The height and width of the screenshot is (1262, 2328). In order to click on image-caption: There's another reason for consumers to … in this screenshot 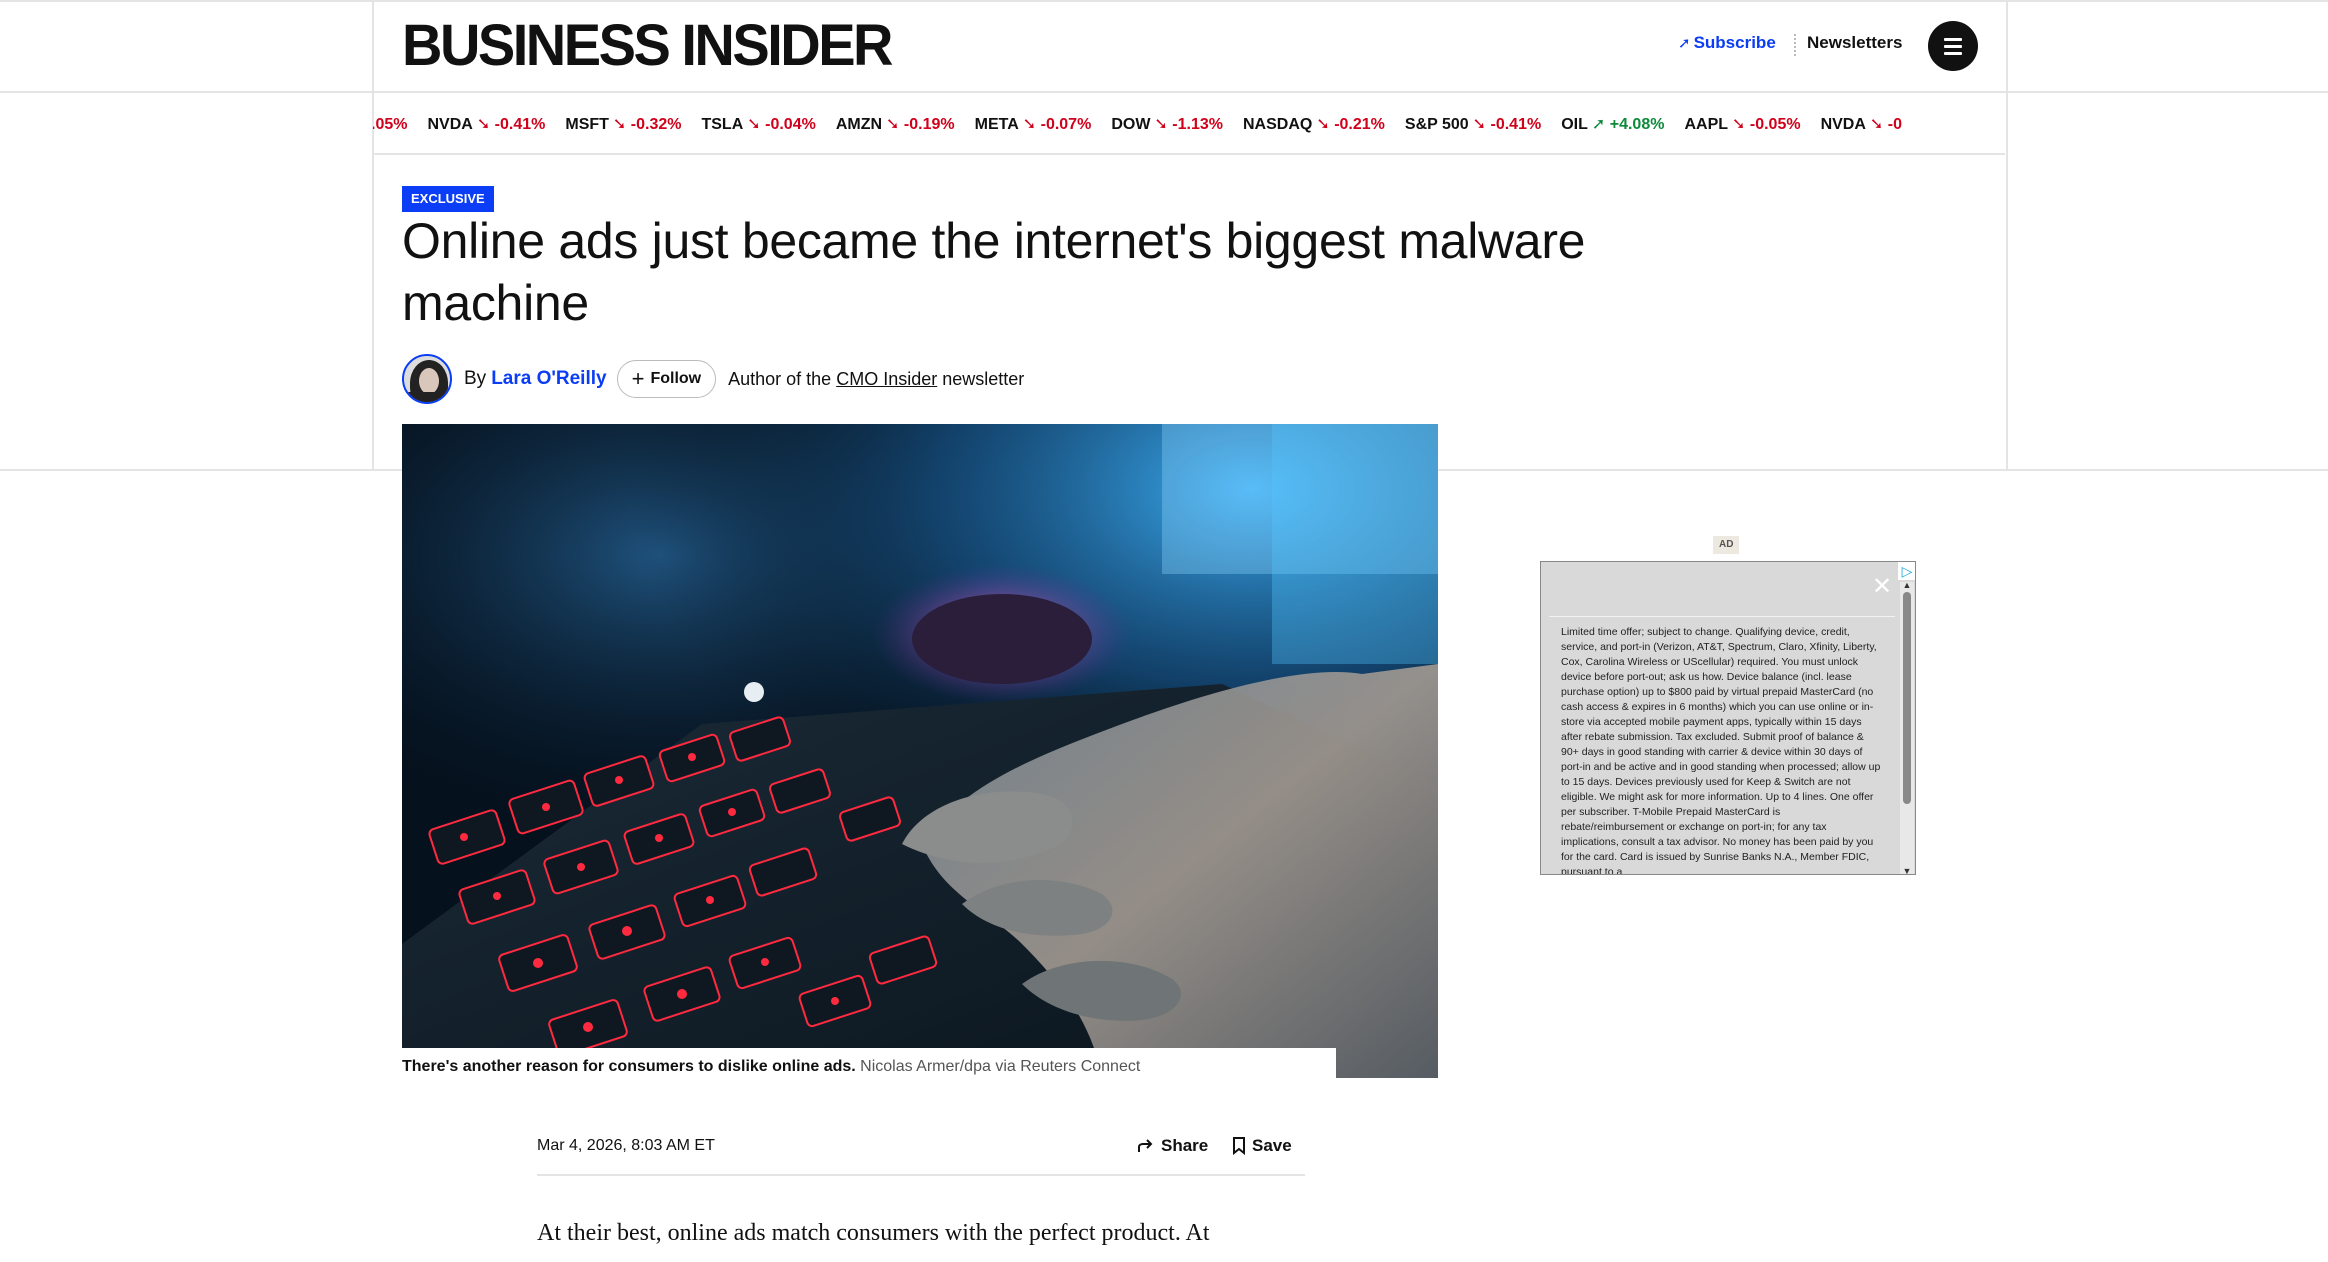, I will do `click(771, 1067)`.